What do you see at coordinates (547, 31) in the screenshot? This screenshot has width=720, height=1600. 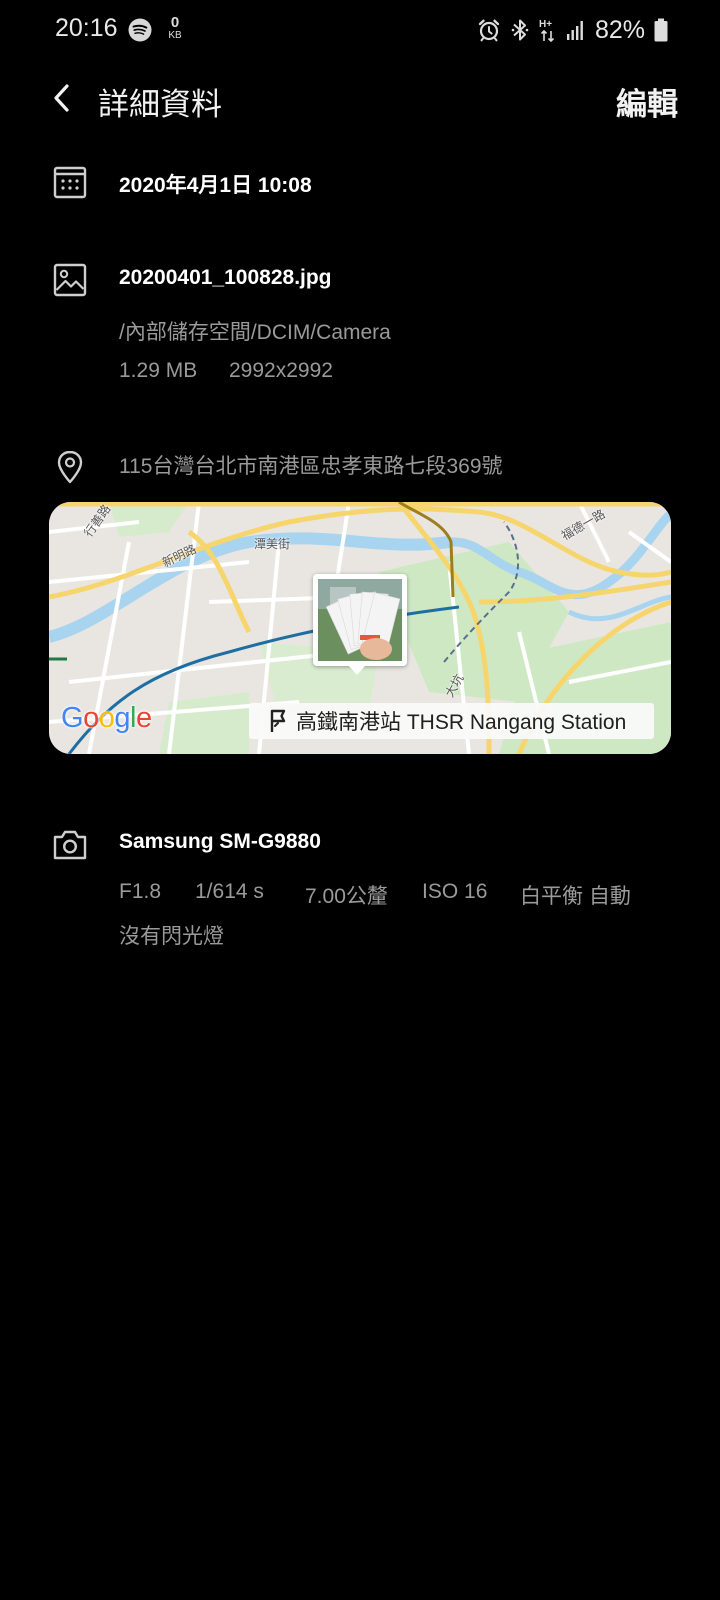 I see `network-type-icon: H+` at bounding box center [547, 31].